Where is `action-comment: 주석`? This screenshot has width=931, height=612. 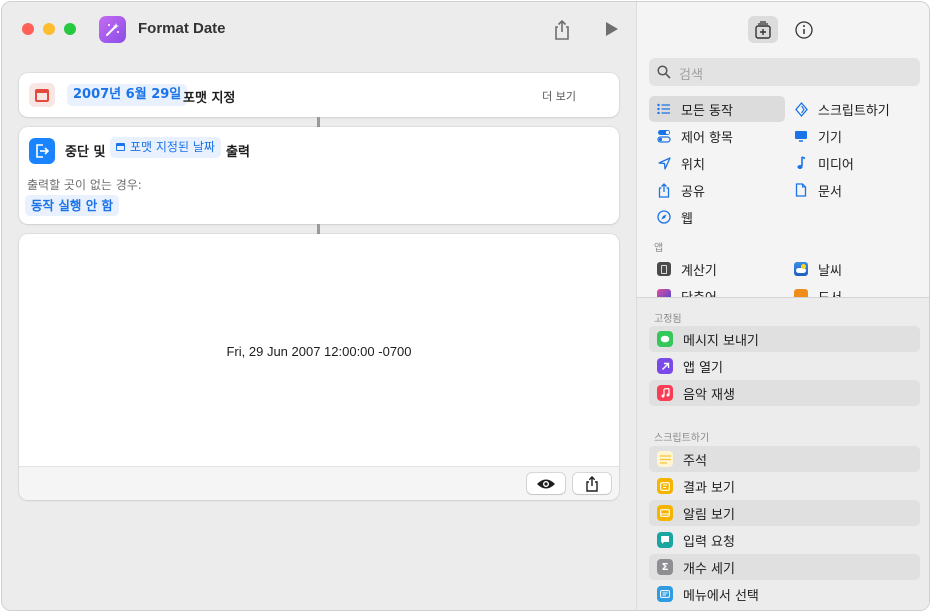 action-comment: 주석 is located at coordinates (784, 459).